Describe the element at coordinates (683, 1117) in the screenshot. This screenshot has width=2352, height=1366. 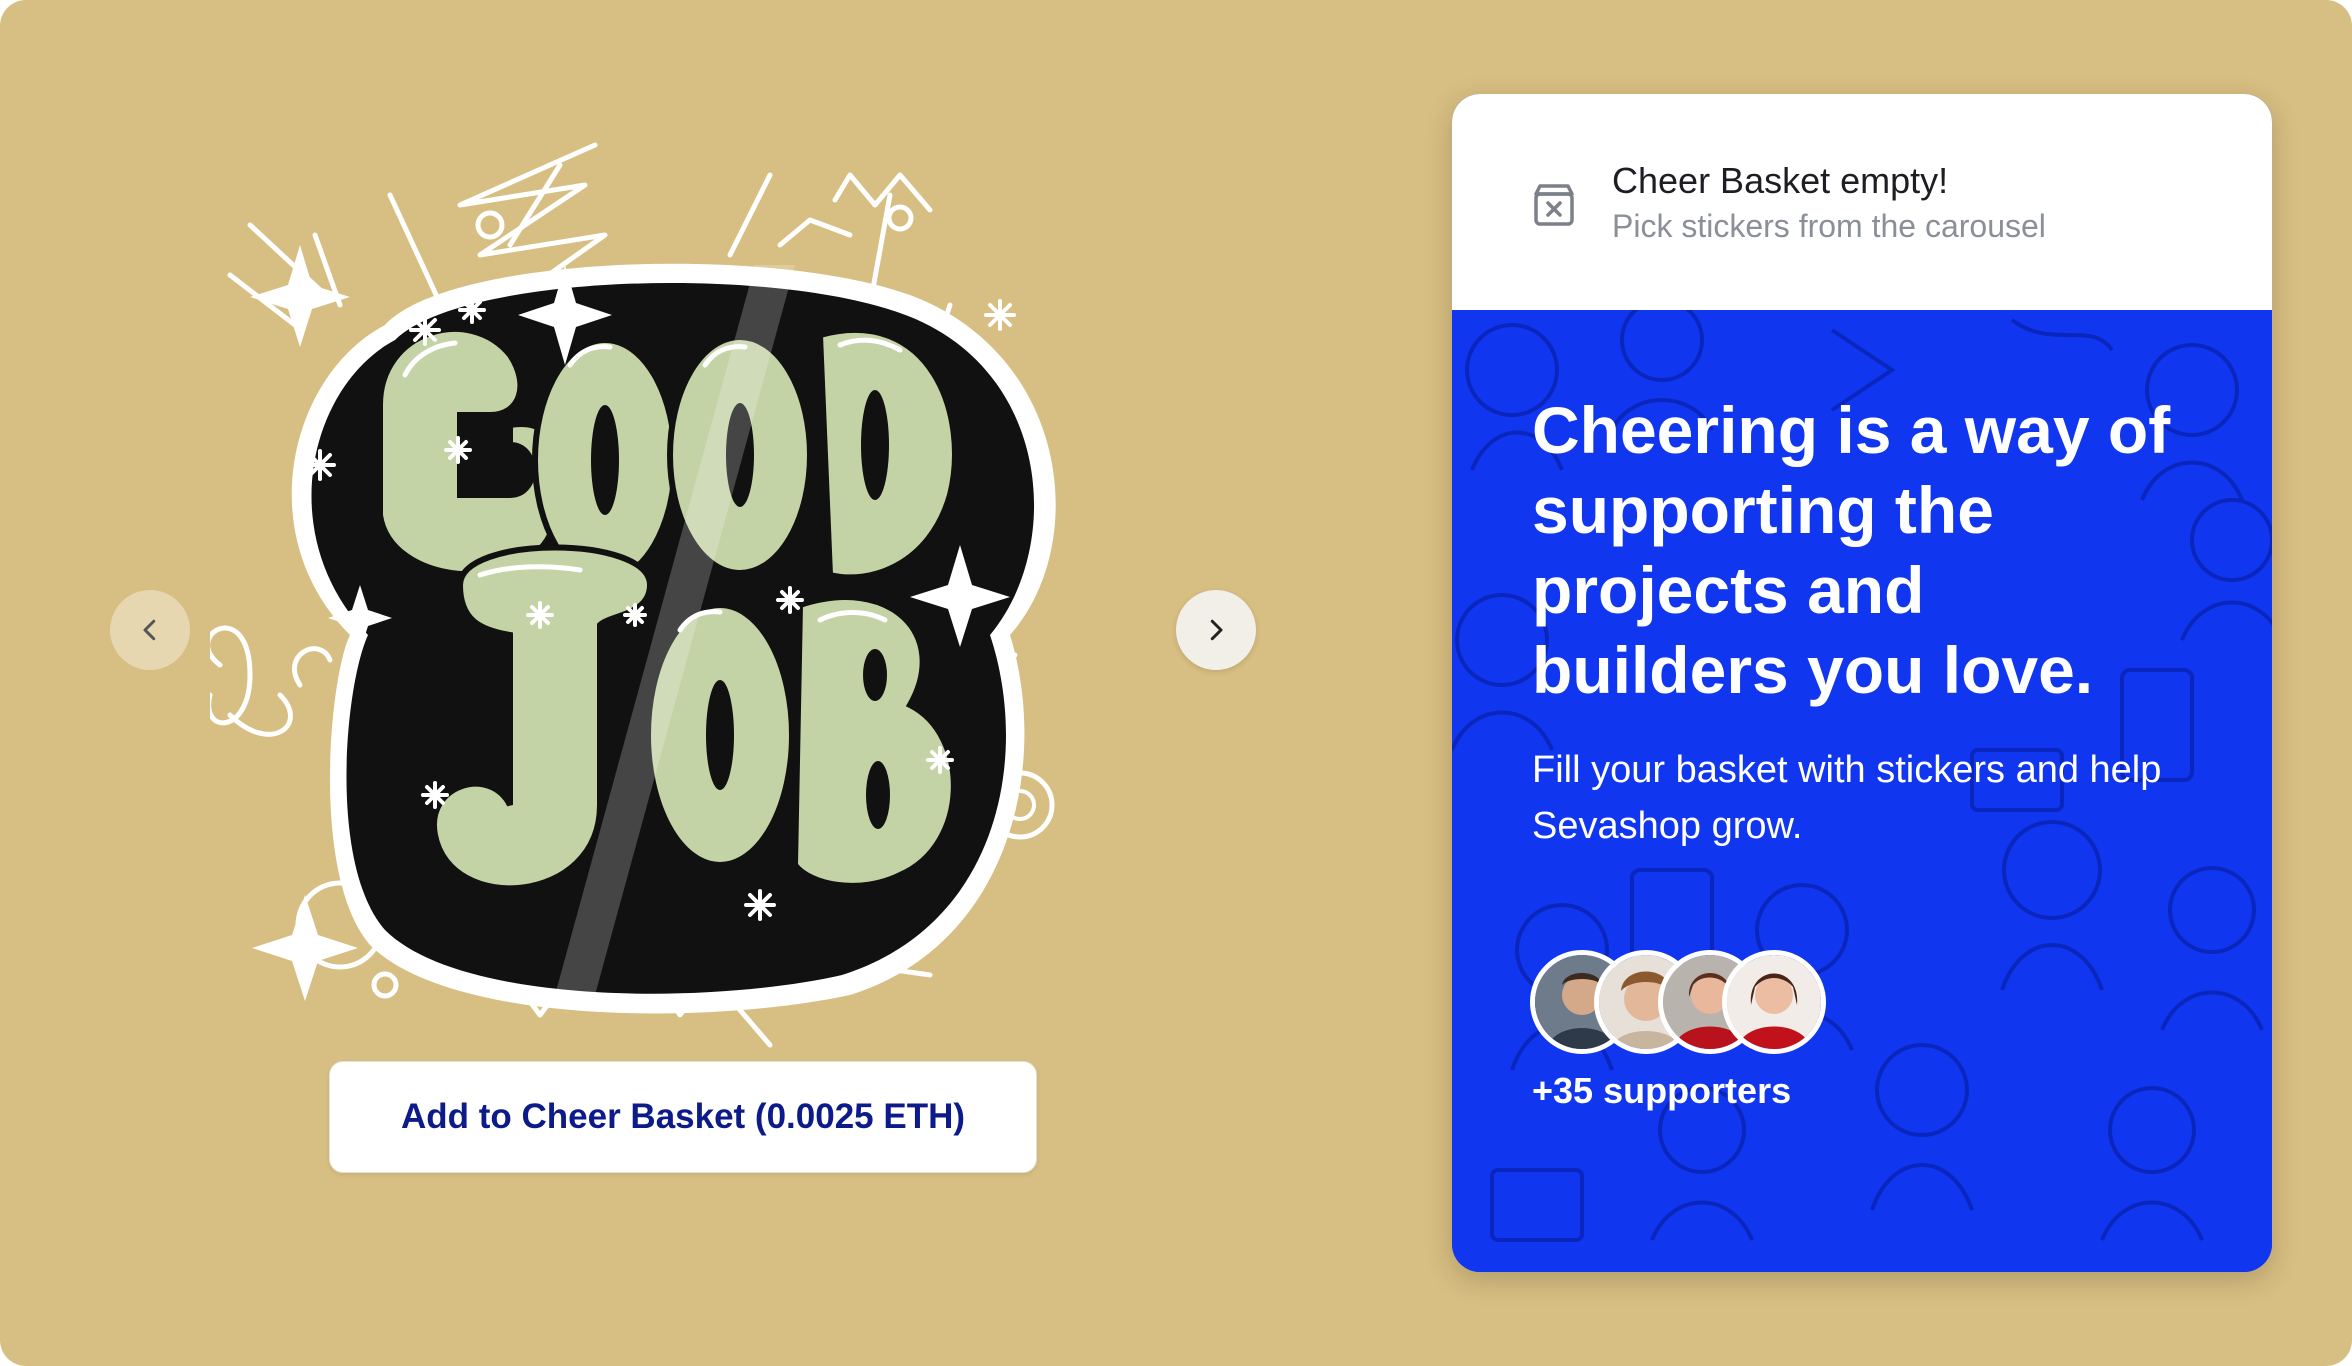
I see `add-to-cheer-basket-button: Add to Cheer Basket (0.0025 ETH)` at that location.